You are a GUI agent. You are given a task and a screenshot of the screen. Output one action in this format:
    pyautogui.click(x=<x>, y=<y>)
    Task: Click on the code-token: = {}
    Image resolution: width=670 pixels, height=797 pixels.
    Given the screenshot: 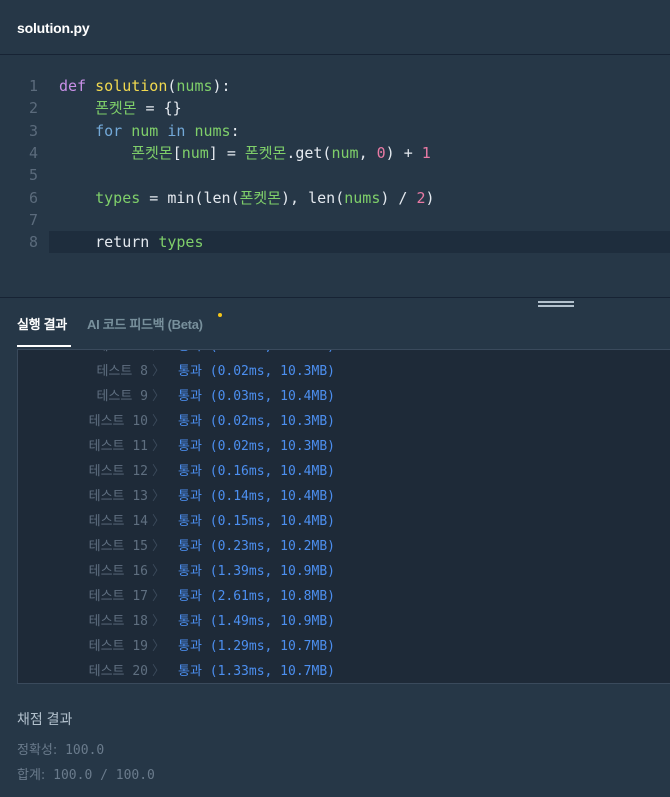 What is the action you would take?
    pyautogui.click(x=159, y=108)
    